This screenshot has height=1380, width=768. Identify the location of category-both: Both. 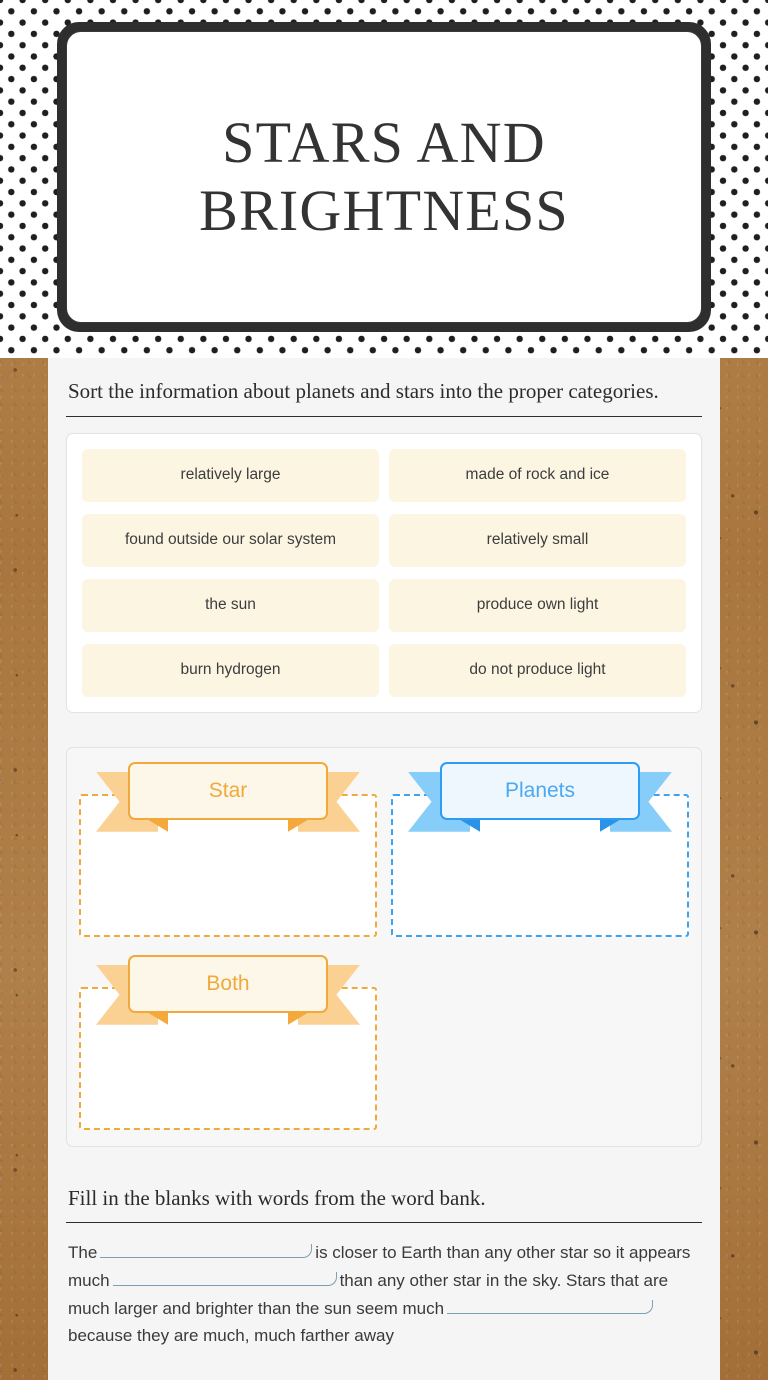
(228, 1042).